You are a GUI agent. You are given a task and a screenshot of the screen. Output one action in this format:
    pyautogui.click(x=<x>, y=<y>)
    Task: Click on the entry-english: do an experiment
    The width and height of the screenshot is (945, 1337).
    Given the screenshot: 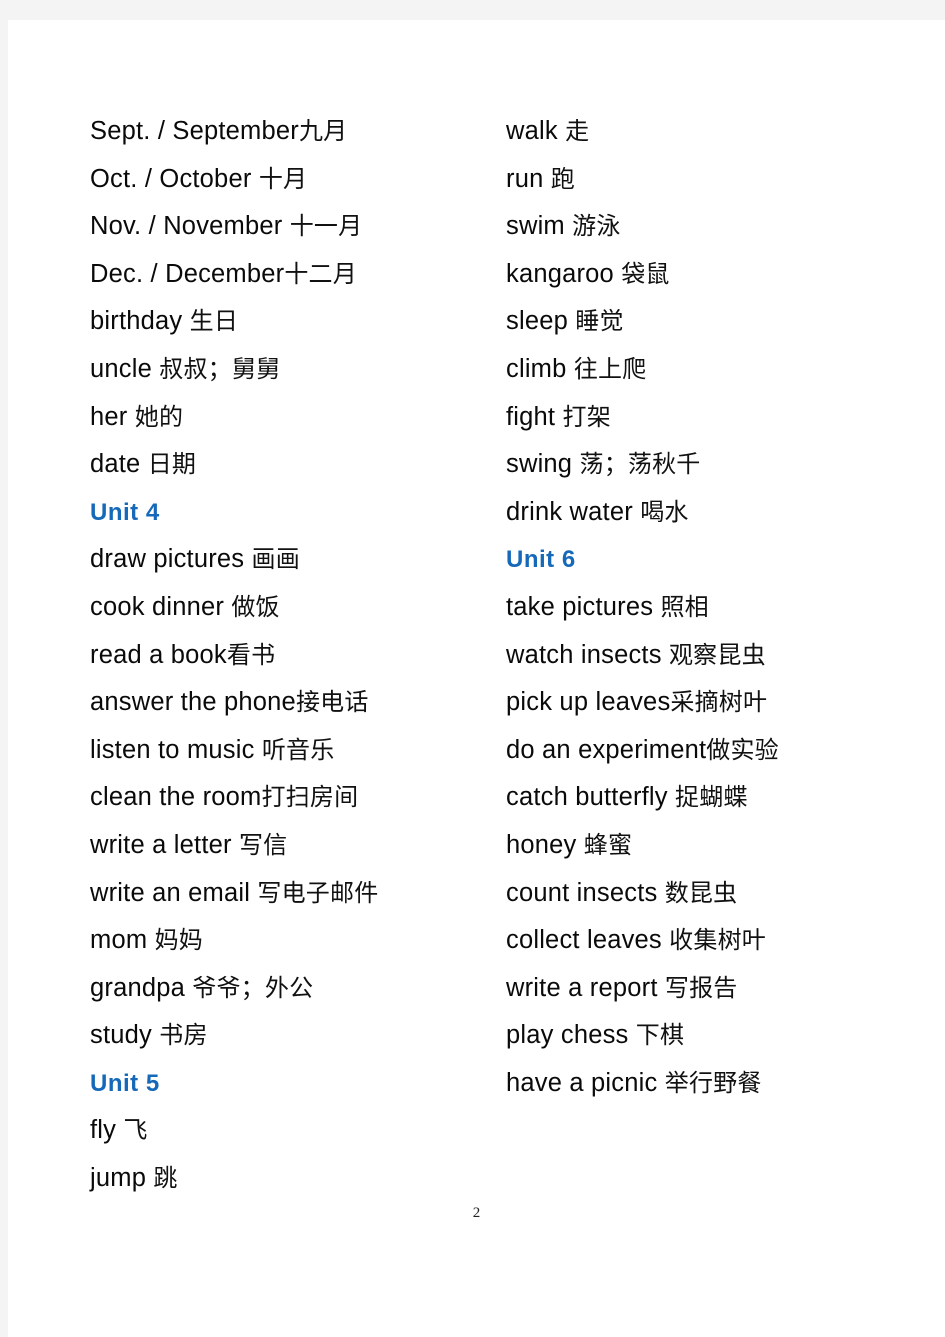 What is the action you would take?
    pyautogui.click(x=606, y=749)
    